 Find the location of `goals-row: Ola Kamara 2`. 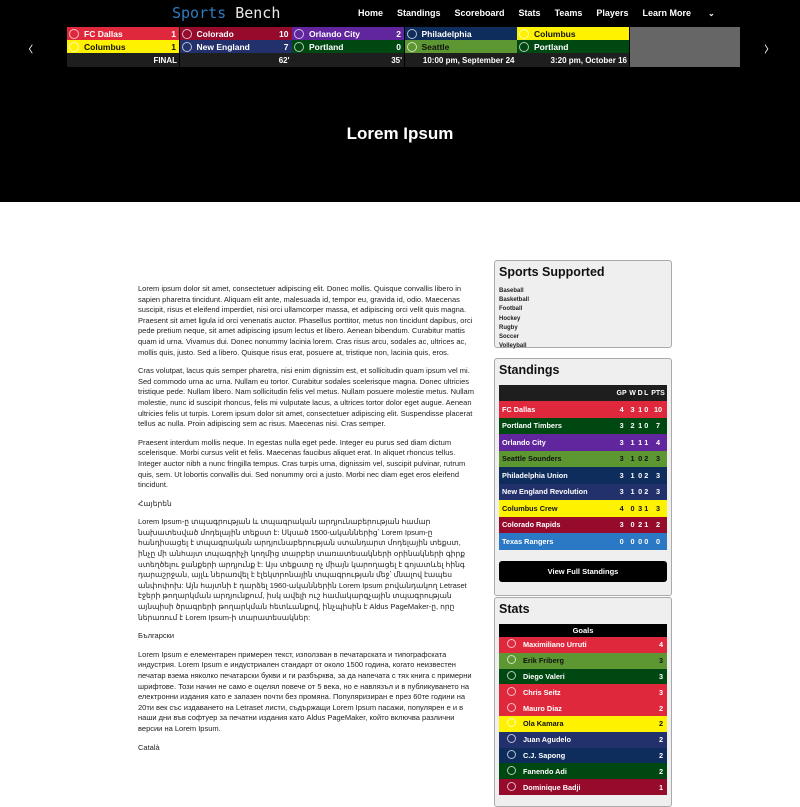

goals-row: Ola Kamara 2 is located at coordinates (583, 723).